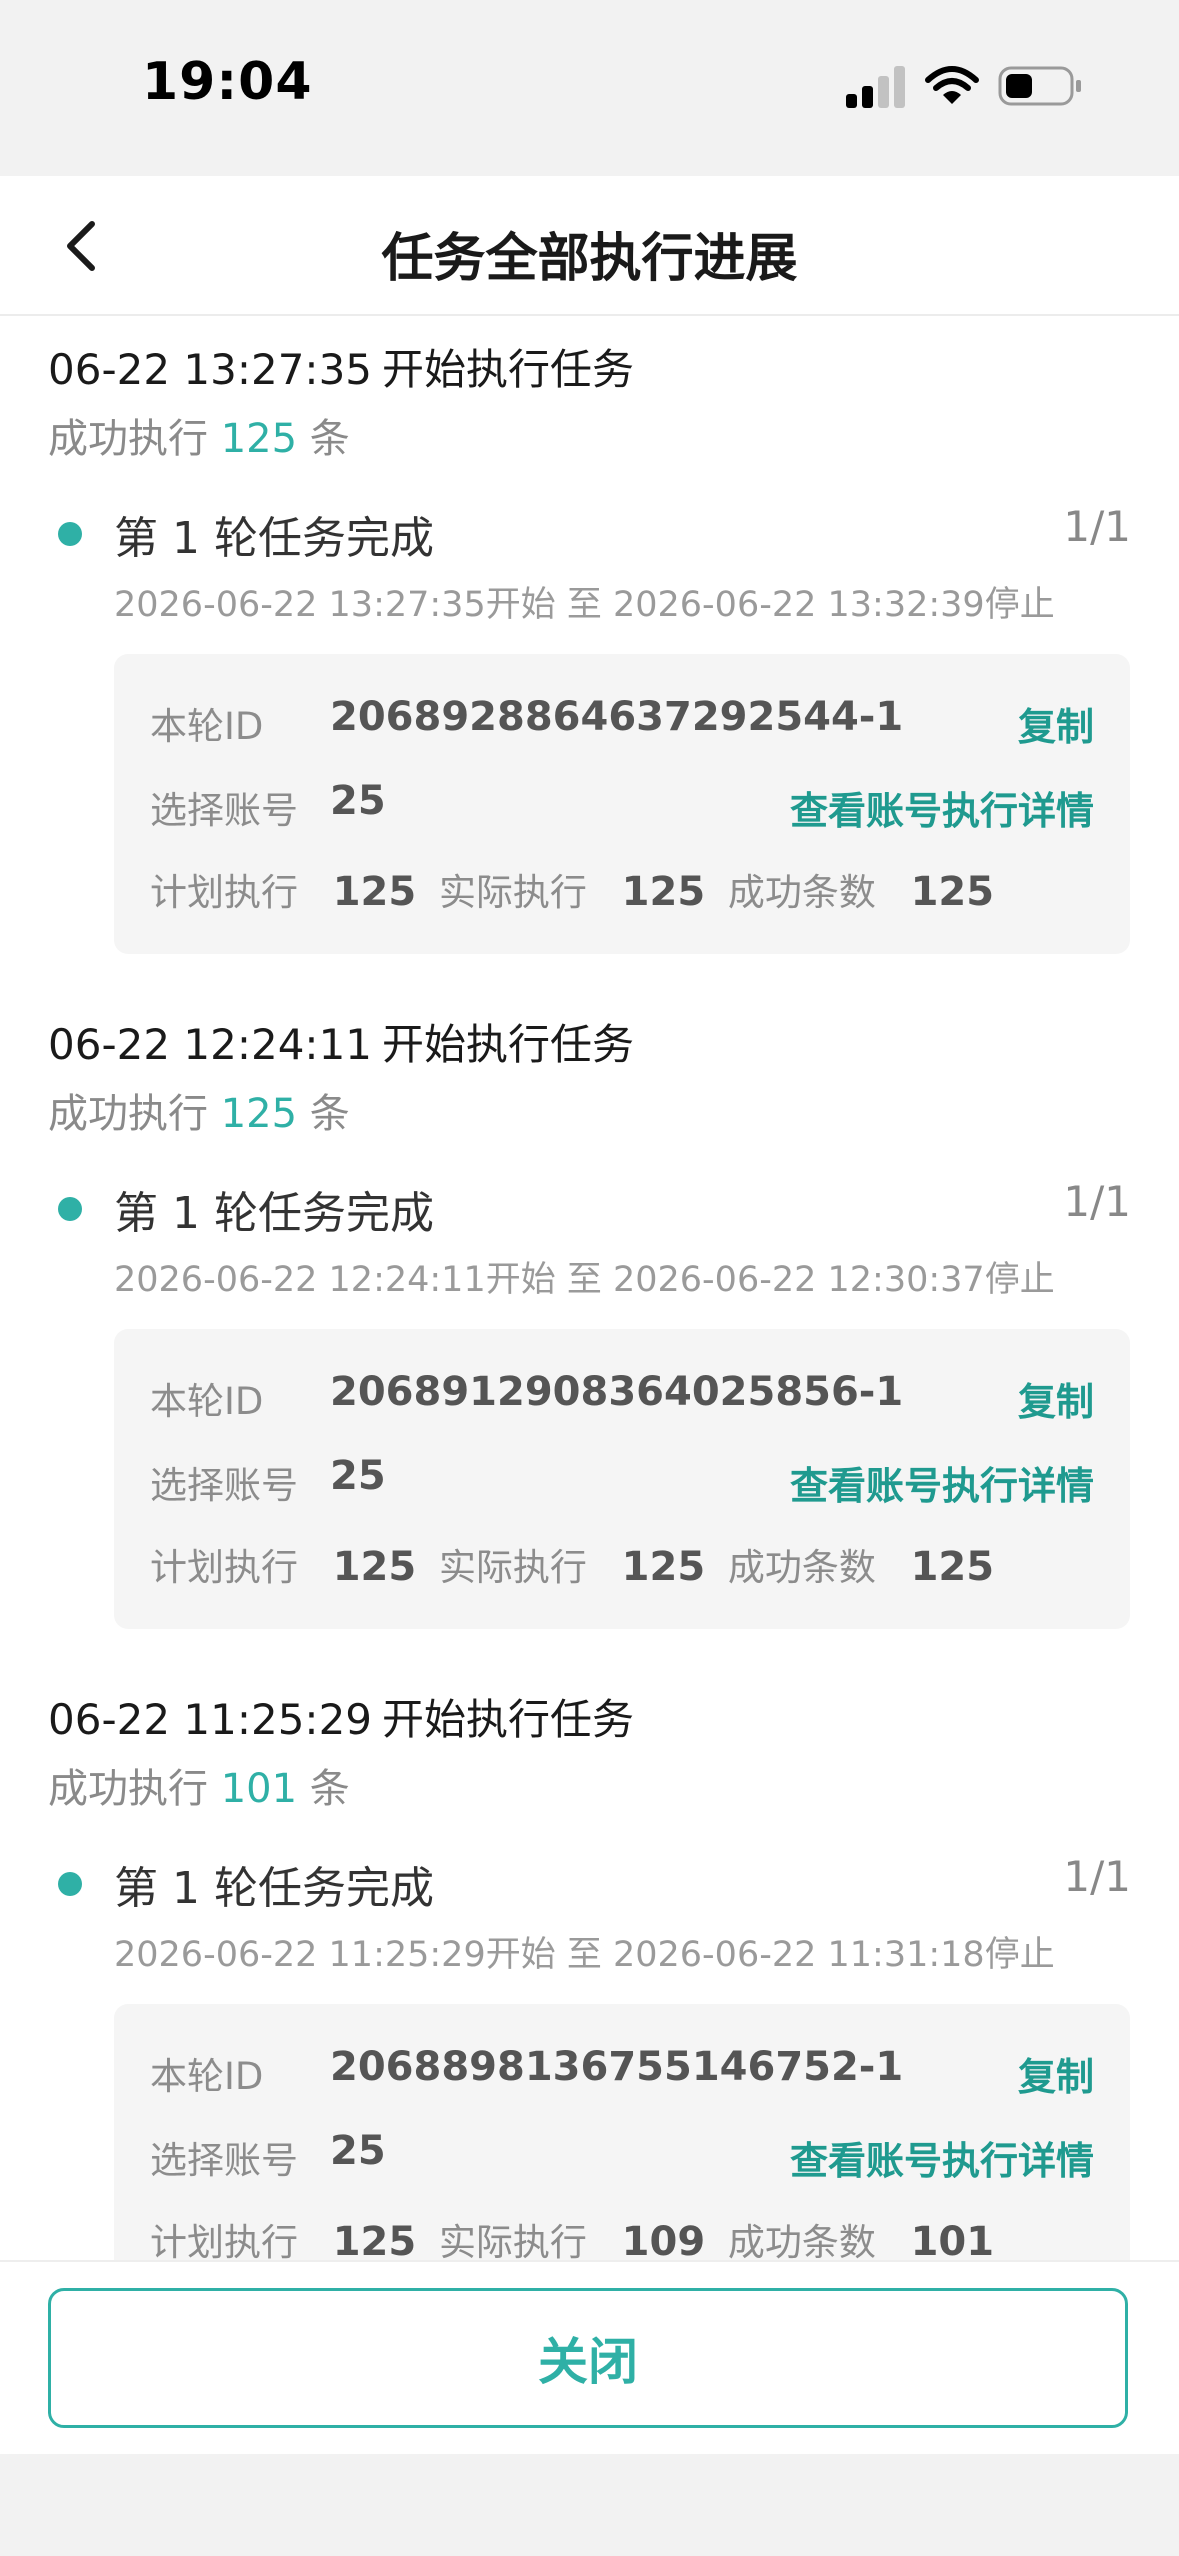  I want to click on round-id-value: 2068912908364025856-1, so click(617, 1392).